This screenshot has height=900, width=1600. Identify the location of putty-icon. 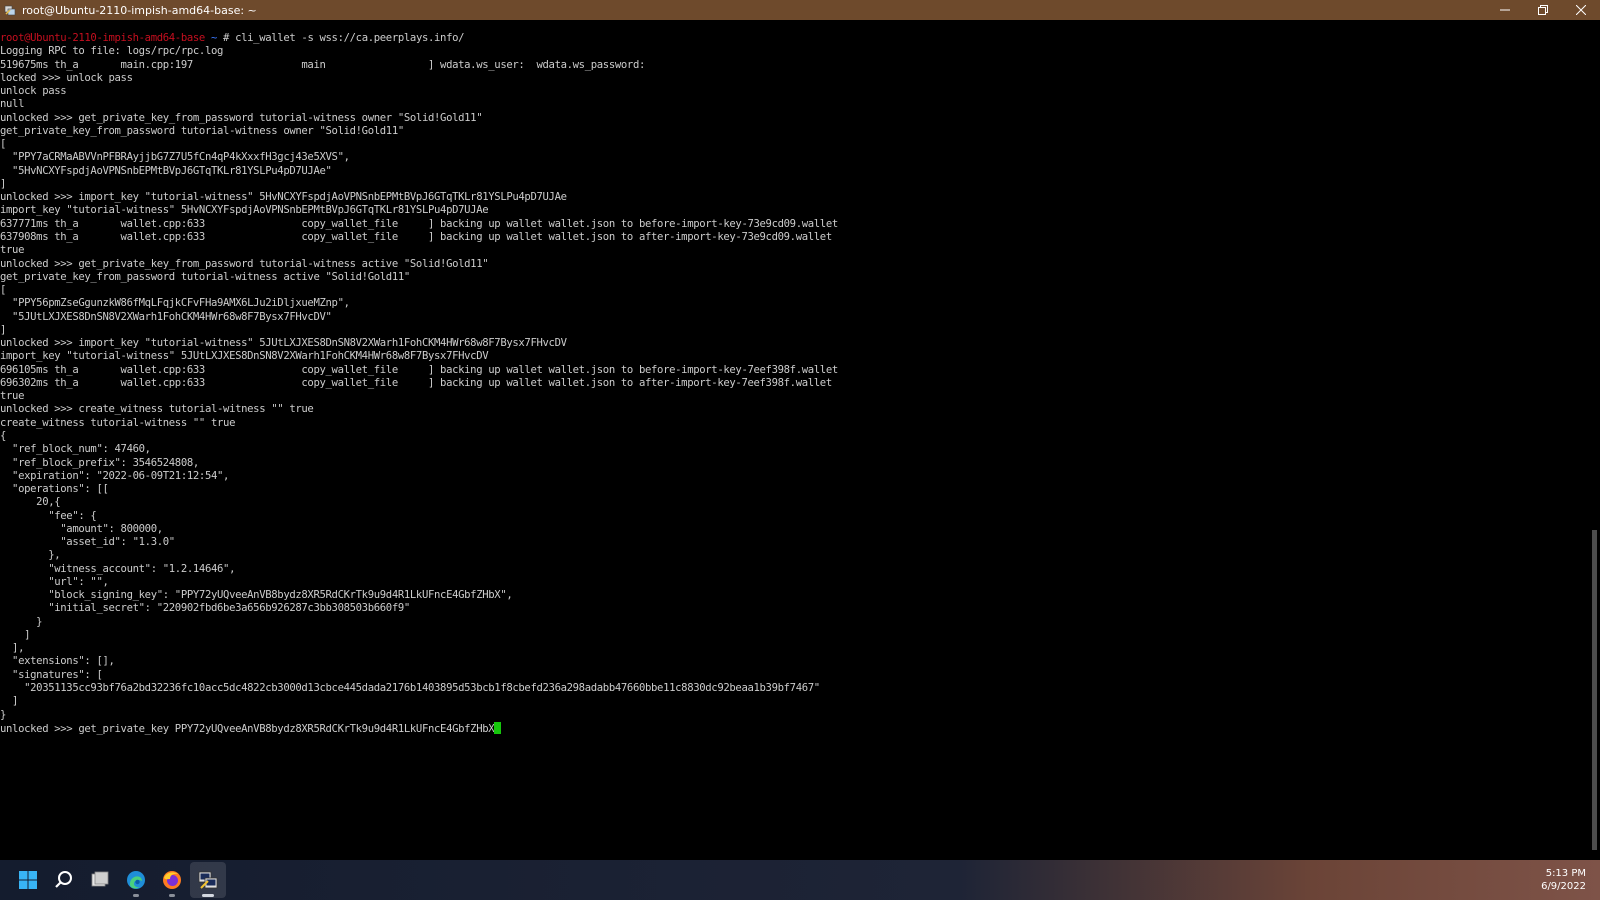
(208, 880).